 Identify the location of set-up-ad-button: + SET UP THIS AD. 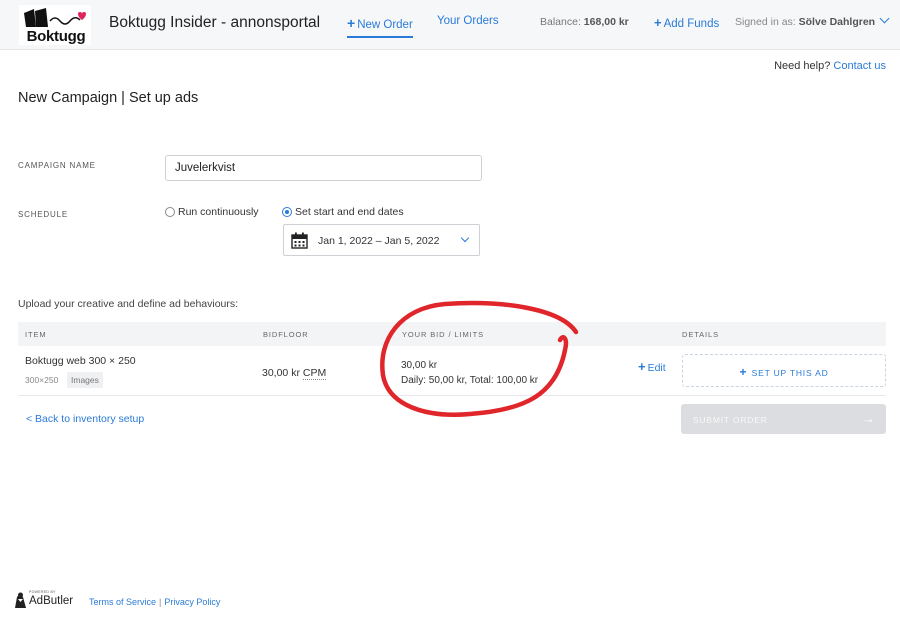
(784, 370).